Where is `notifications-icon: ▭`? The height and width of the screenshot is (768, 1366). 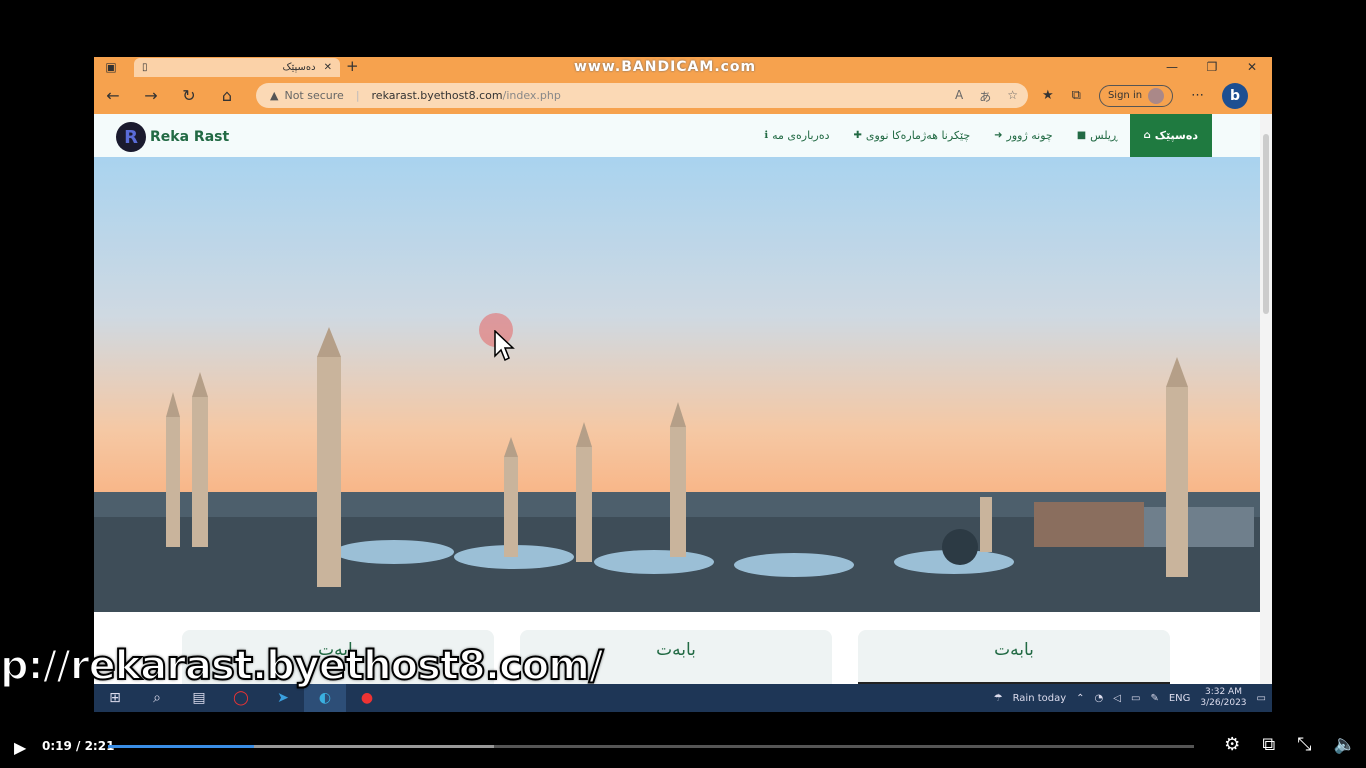 notifications-icon: ▭ is located at coordinates (1261, 698).